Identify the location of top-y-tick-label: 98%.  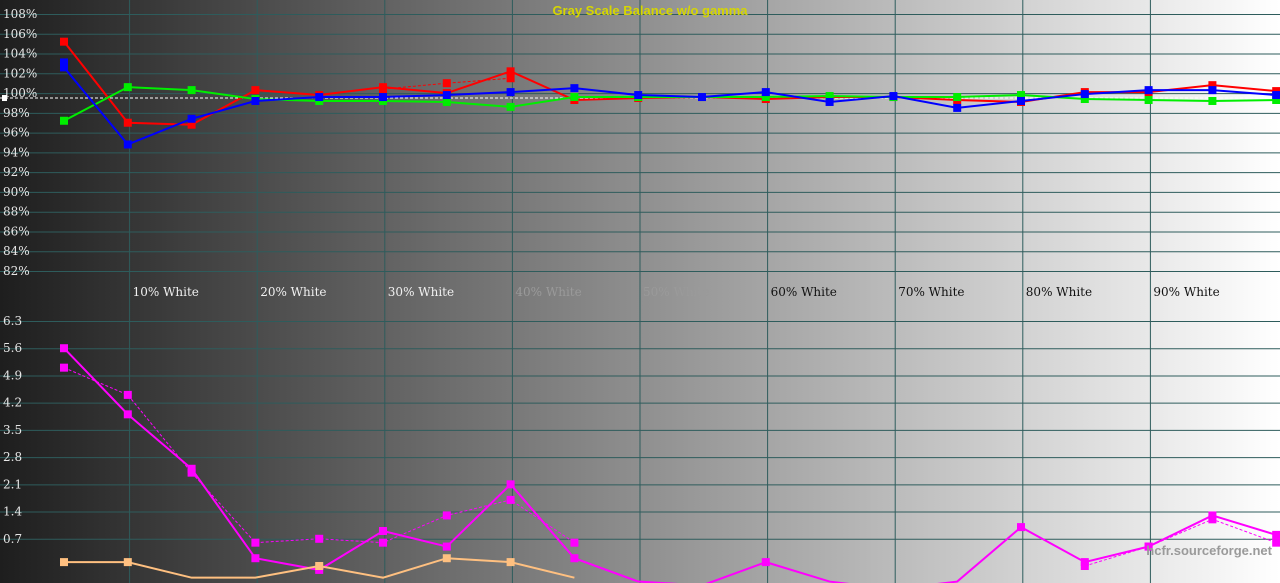
(16, 113).